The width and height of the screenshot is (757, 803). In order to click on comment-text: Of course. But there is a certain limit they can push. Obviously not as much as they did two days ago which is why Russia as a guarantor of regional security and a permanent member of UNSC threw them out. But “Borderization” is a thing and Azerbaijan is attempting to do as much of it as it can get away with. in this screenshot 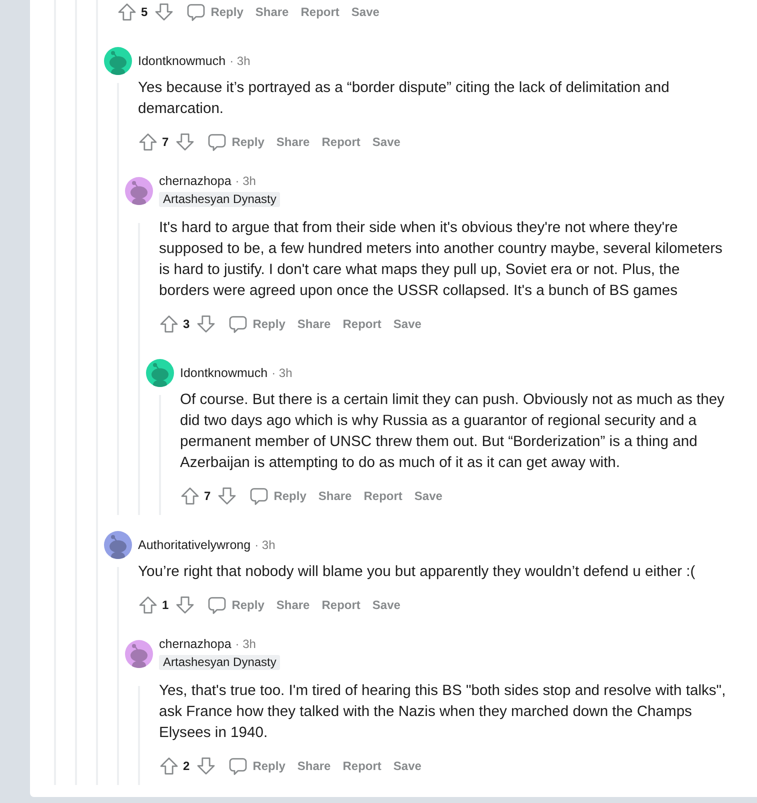, I will do `click(453, 432)`.